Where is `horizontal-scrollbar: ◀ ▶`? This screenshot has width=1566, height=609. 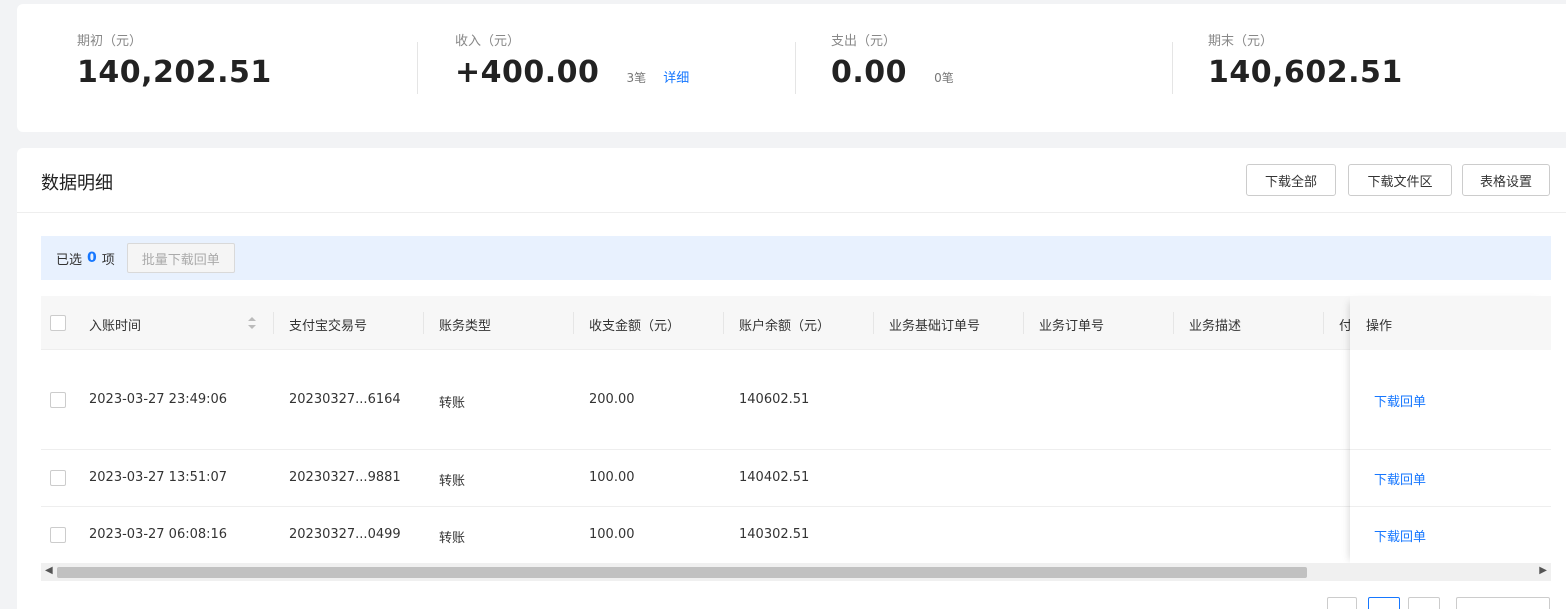 horizontal-scrollbar: ◀ ▶ is located at coordinates (796, 572).